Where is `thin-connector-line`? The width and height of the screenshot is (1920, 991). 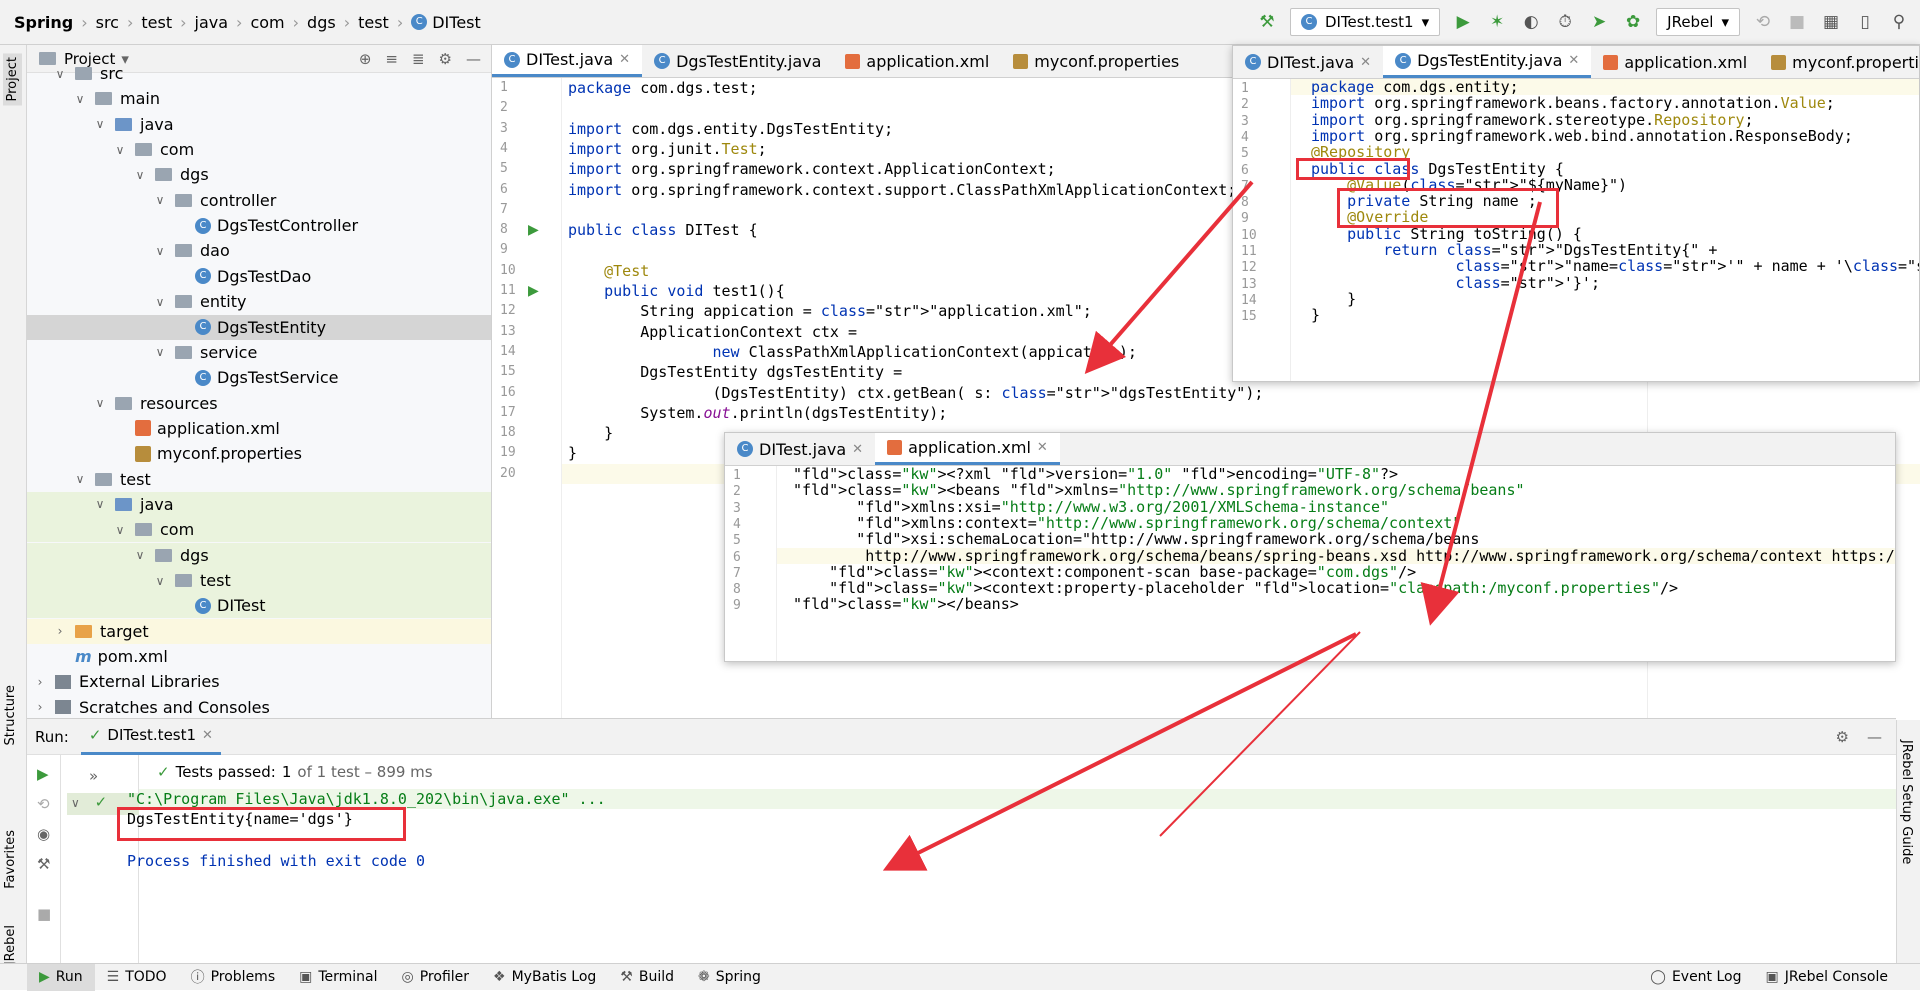 thin-connector-line is located at coordinates (1260, 734).